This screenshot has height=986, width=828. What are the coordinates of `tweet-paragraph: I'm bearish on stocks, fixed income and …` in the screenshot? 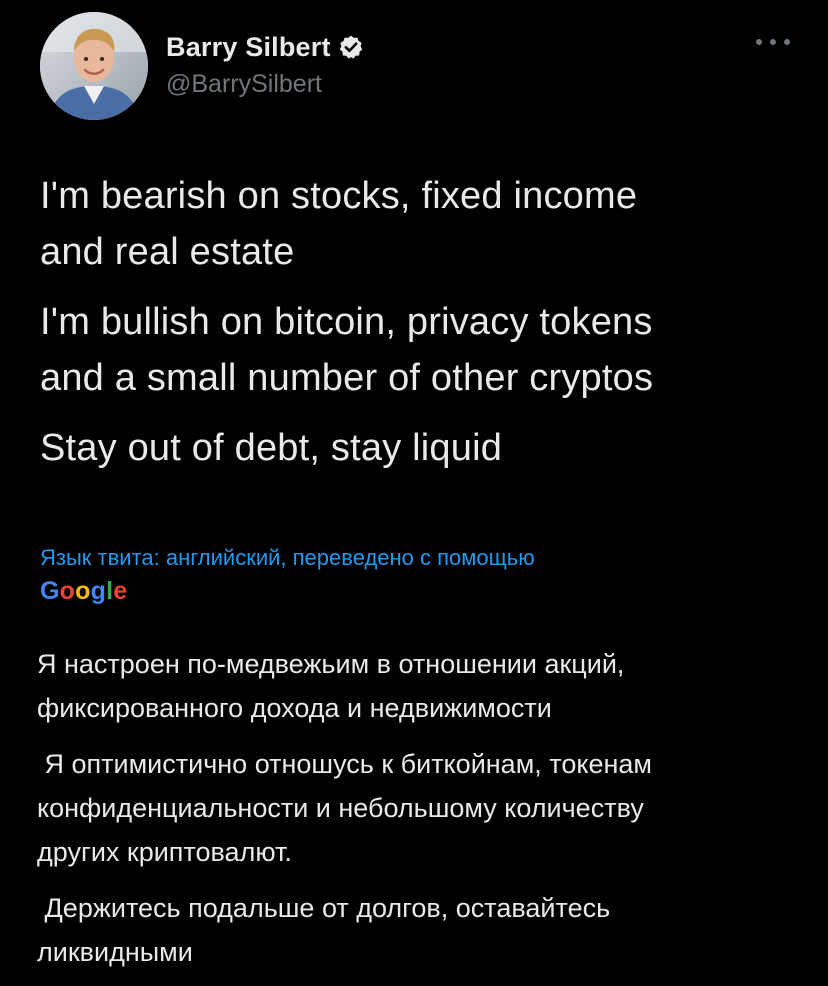 It's located at (339, 224).